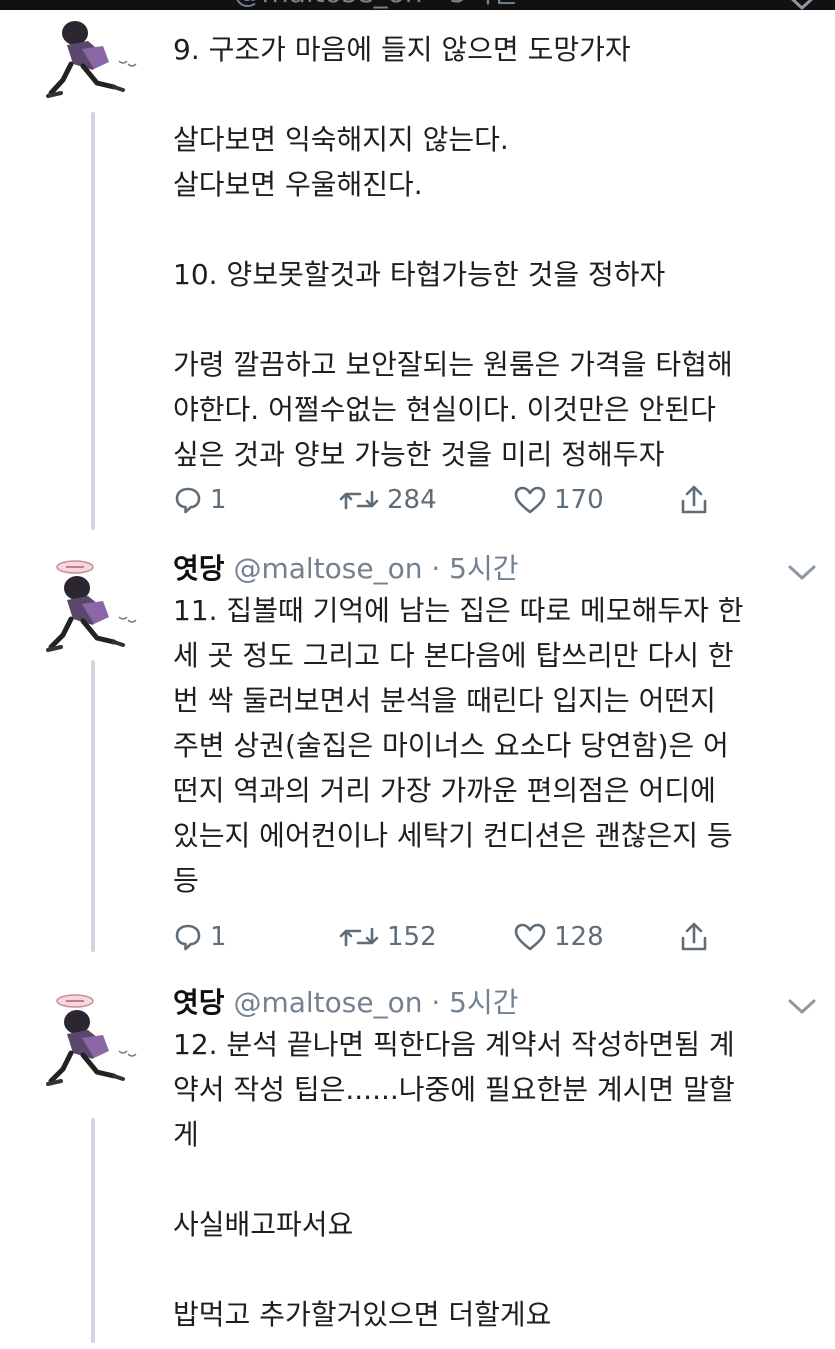 Image resolution: width=835 pixels, height=1349 pixels. What do you see at coordinates (453, 500) in the screenshot?
I see `tweet-actions: 1 284 170` at bounding box center [453, 500].